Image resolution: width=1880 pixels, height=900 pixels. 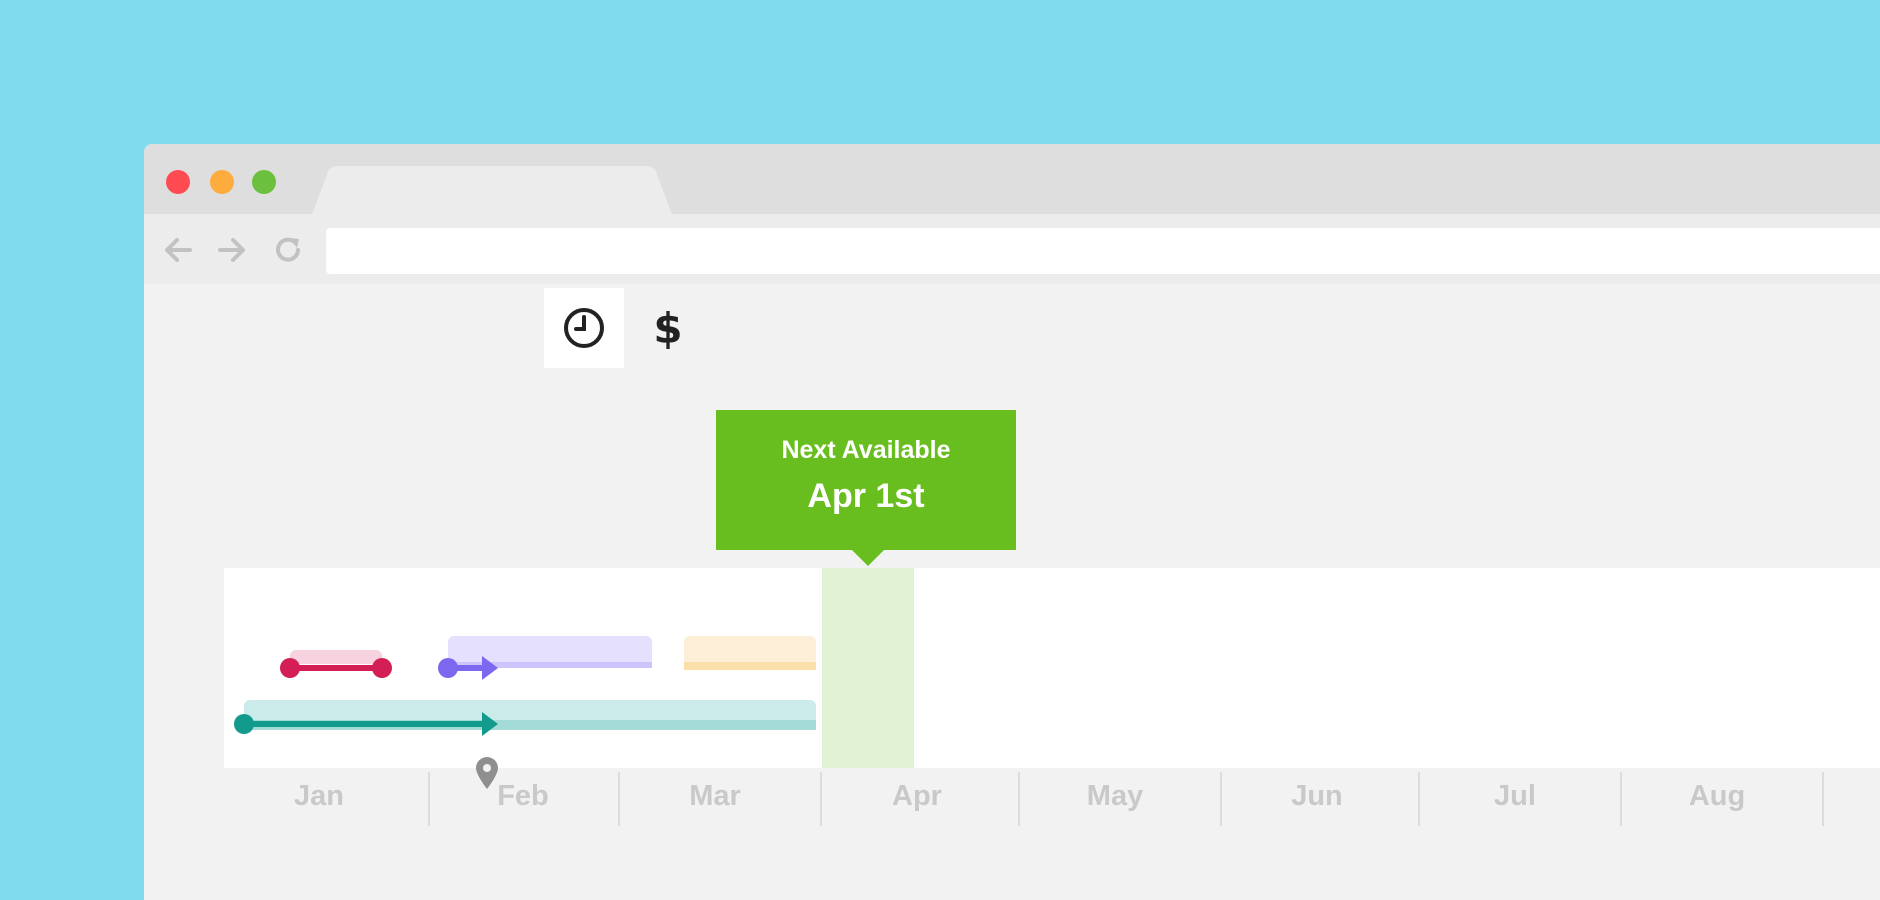 What do you see at coordinates (1717, 796) in the screenshot?
I see `month-label: Aug` at bounding box center [1717, 796].